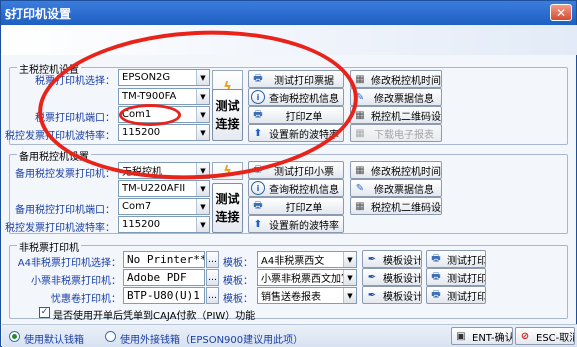 The width and height of the screenshot is (577, 347). Describe the element at coordinates (154, 316) in the screenshot. I see `caja-payment-label: 是否使用开单后凭单到CAJA付款（PIW）功能` at that location.